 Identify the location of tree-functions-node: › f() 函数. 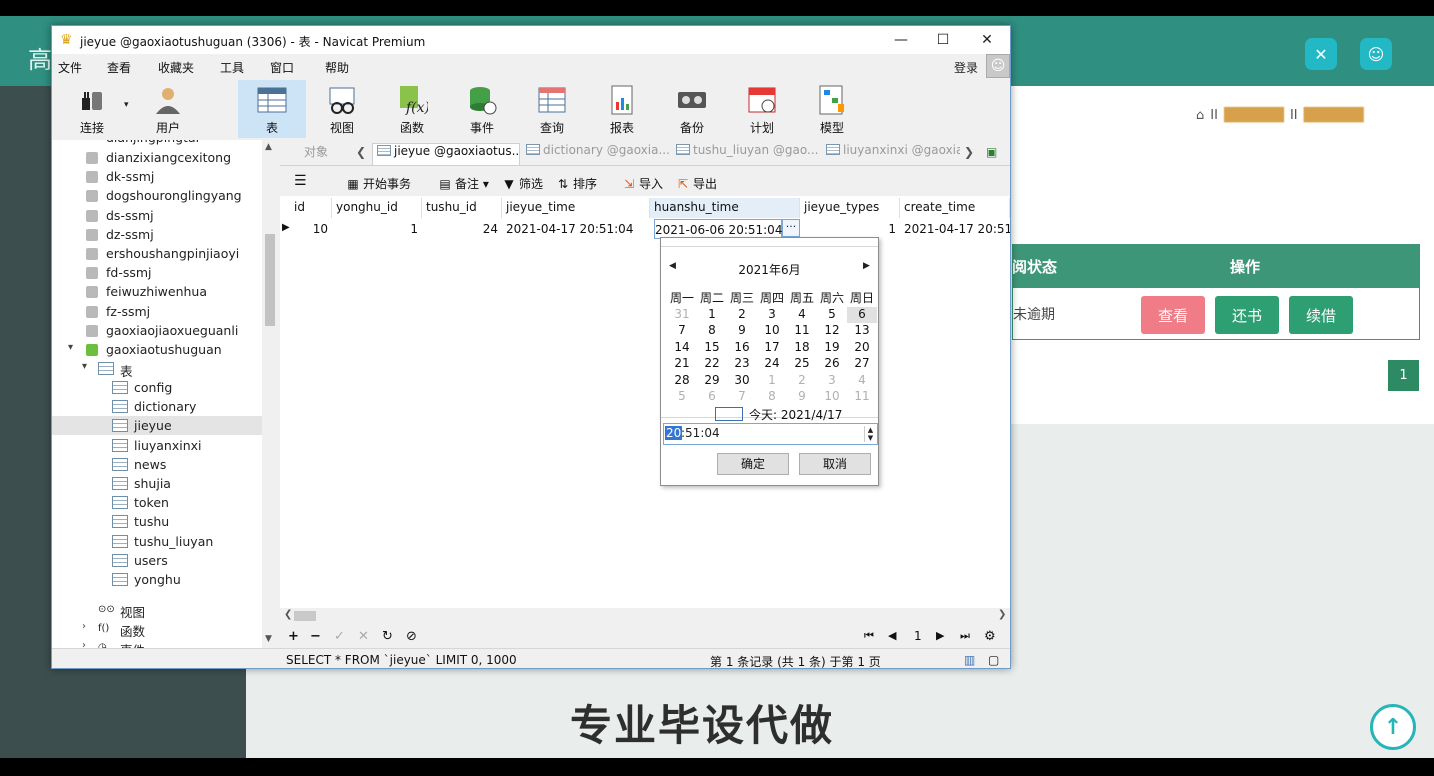
(157, 629).